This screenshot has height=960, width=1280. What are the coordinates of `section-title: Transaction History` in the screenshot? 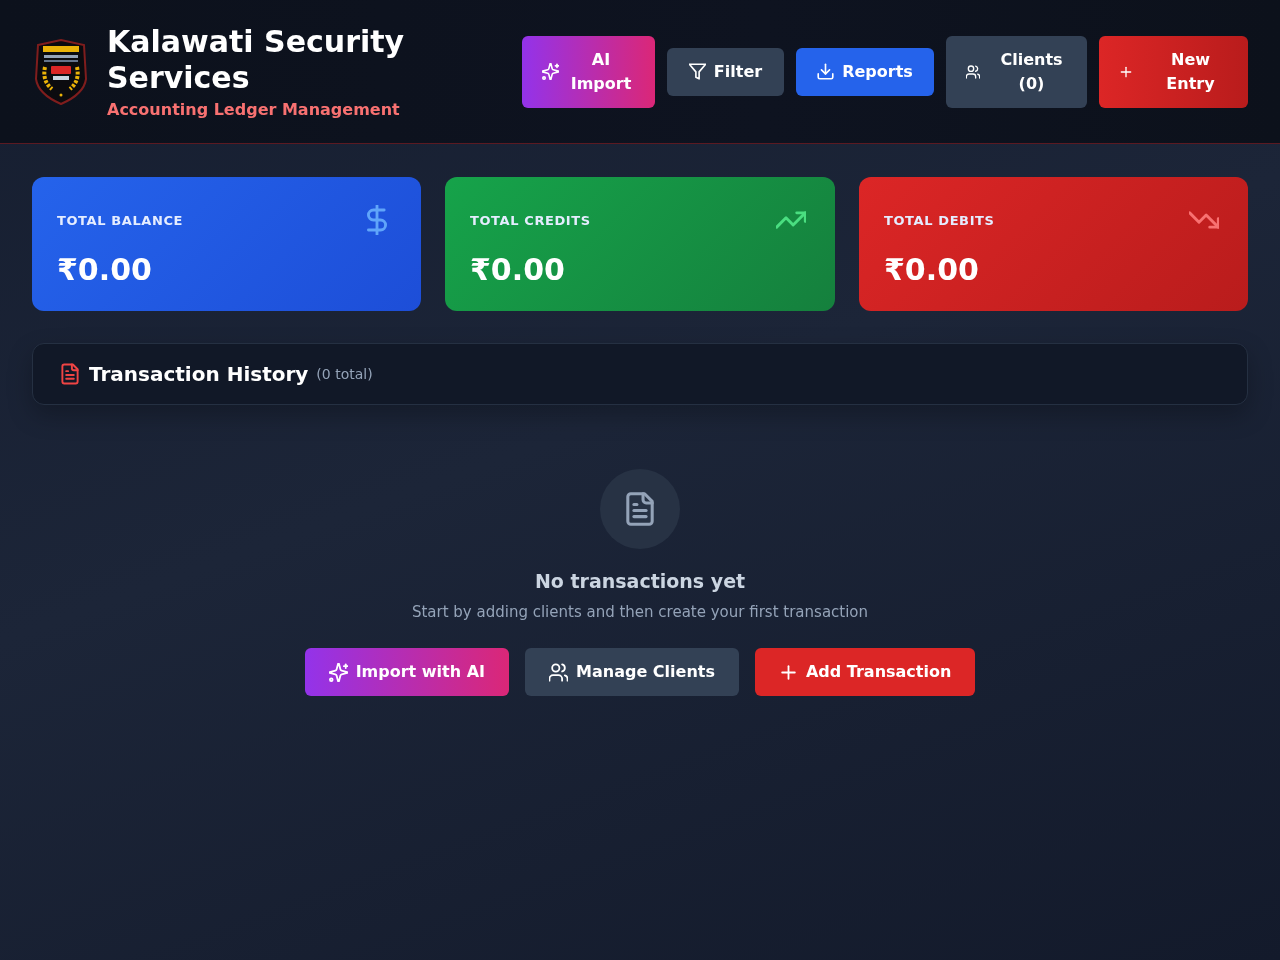 It's located at (199, 374).